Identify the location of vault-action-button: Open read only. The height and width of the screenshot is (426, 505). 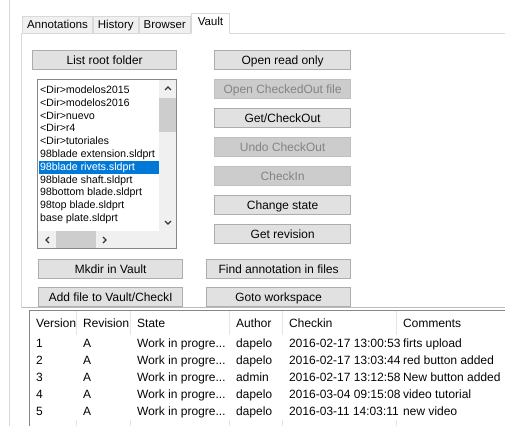
(282, 60).